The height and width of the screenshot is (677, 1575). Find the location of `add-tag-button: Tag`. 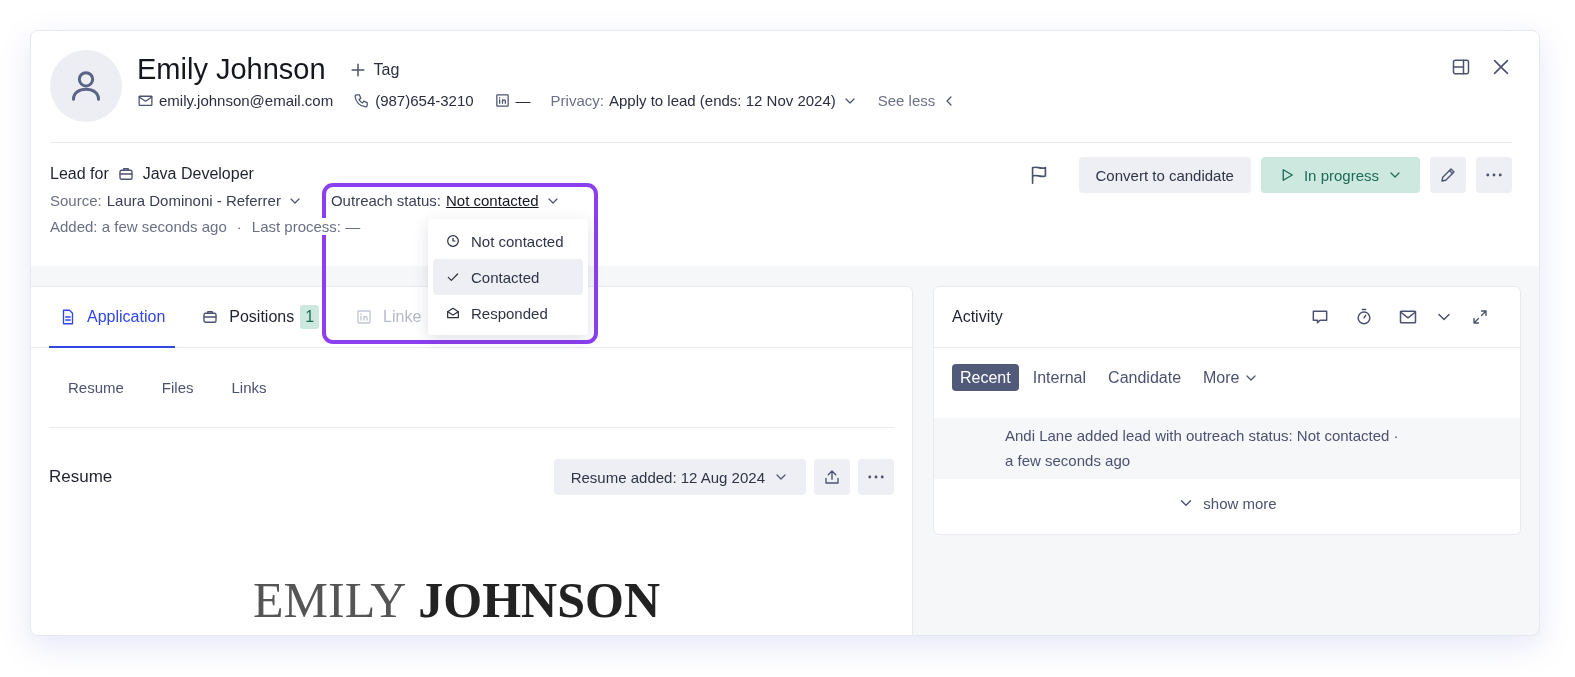

add-tag-button: Tag is located at coordinates (373, 69).